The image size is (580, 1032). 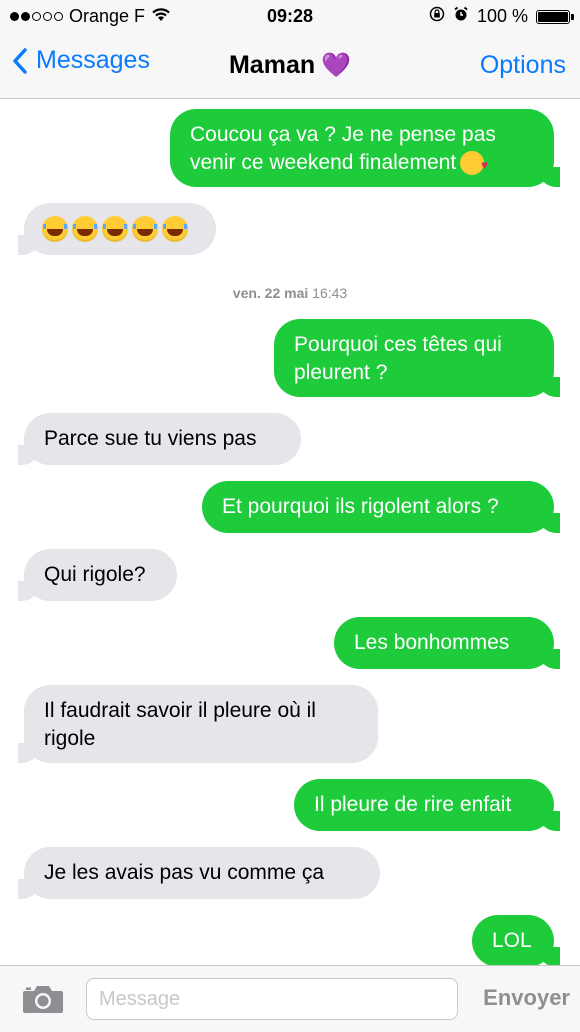 What do you see at coordinates (413, 804) in the screenshot?
I see `message-text: Il pleure de rire enfait` at bounding box center [413, 804].